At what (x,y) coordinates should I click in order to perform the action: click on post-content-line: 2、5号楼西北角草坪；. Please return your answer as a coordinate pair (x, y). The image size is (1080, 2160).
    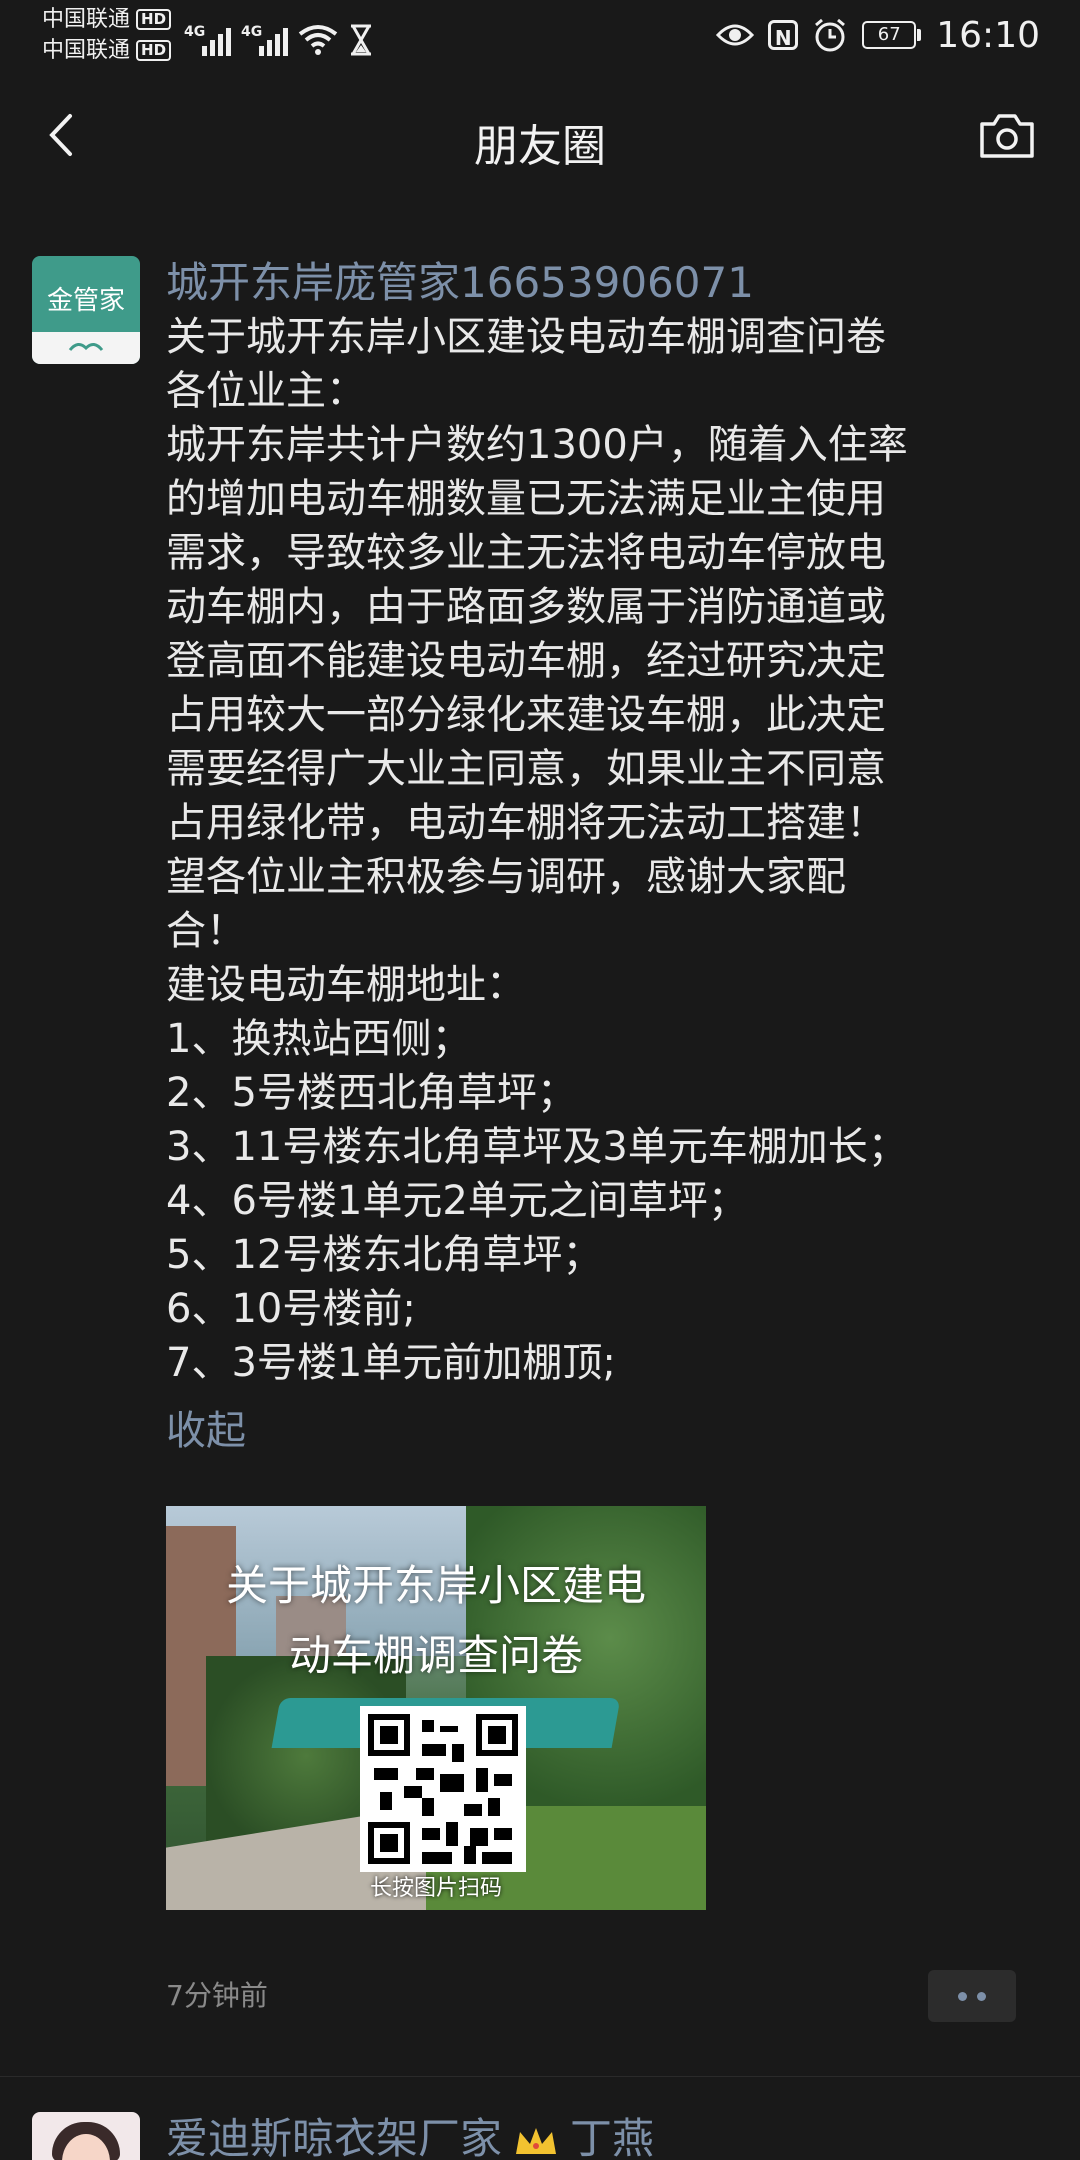
    Looking at the image, I should click on (371, 1093).